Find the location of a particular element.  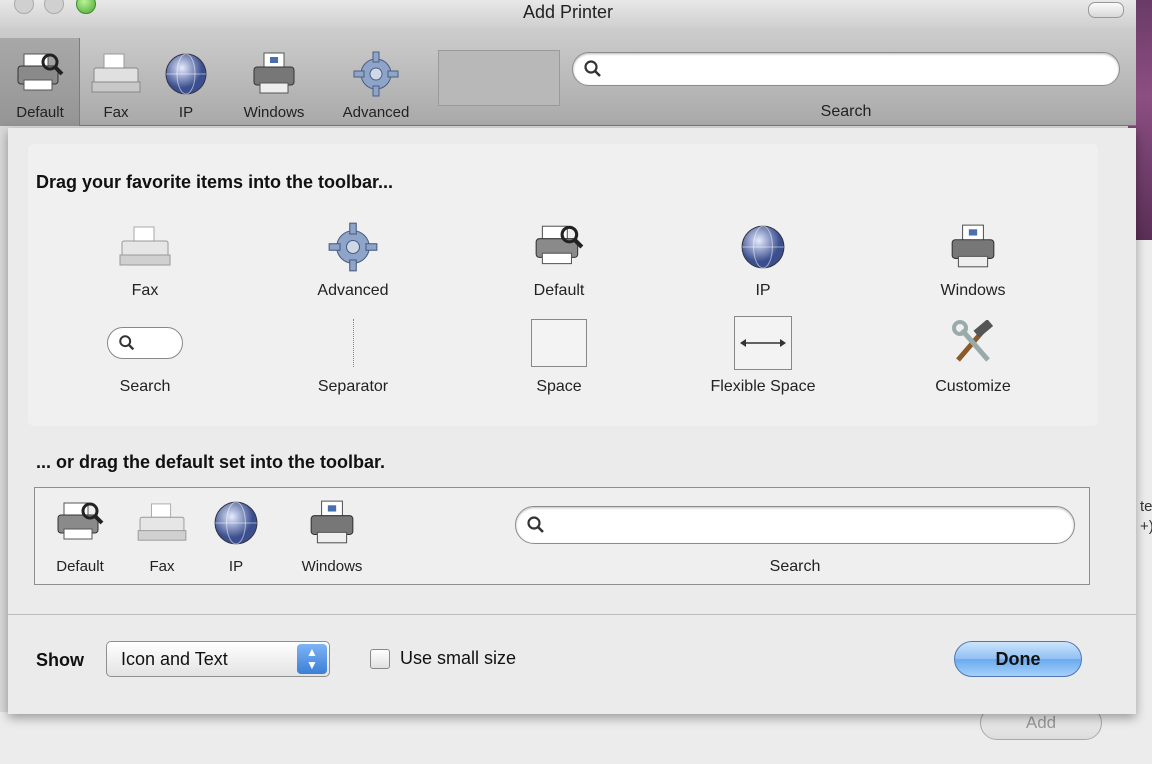

palette-item-search: Search is located at coordinates (145, 355).